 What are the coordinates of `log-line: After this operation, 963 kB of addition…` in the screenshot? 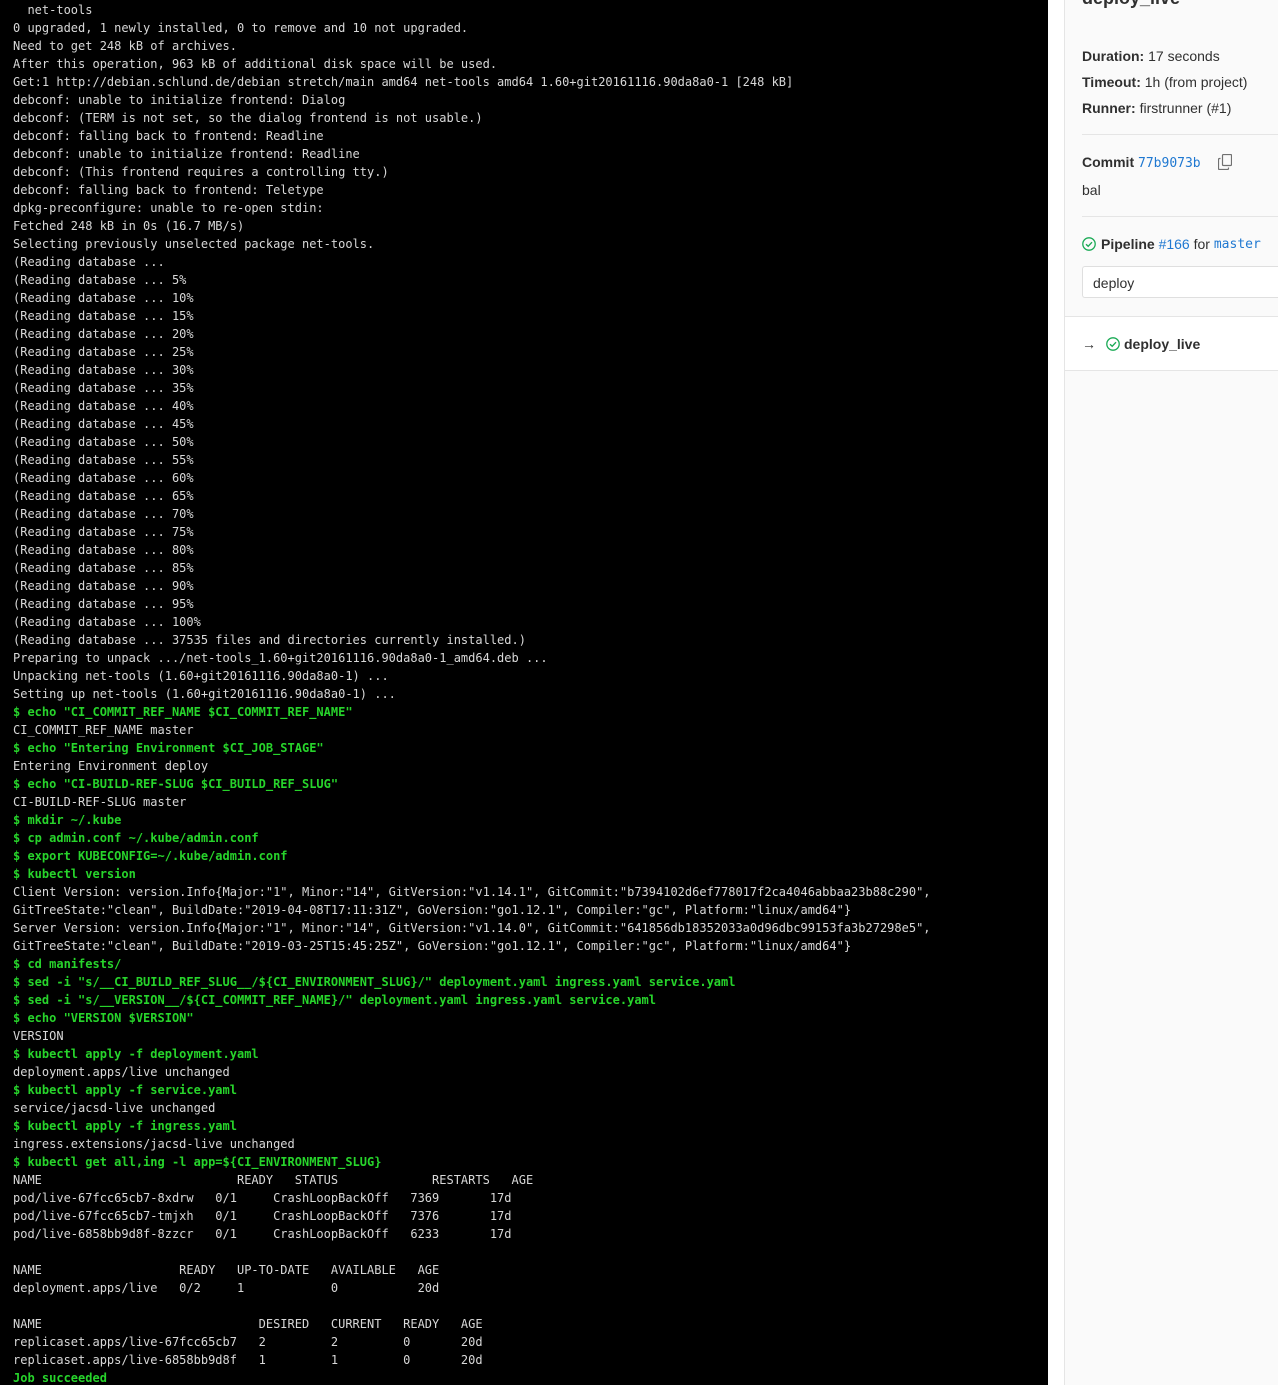 It's located at (255, 64).